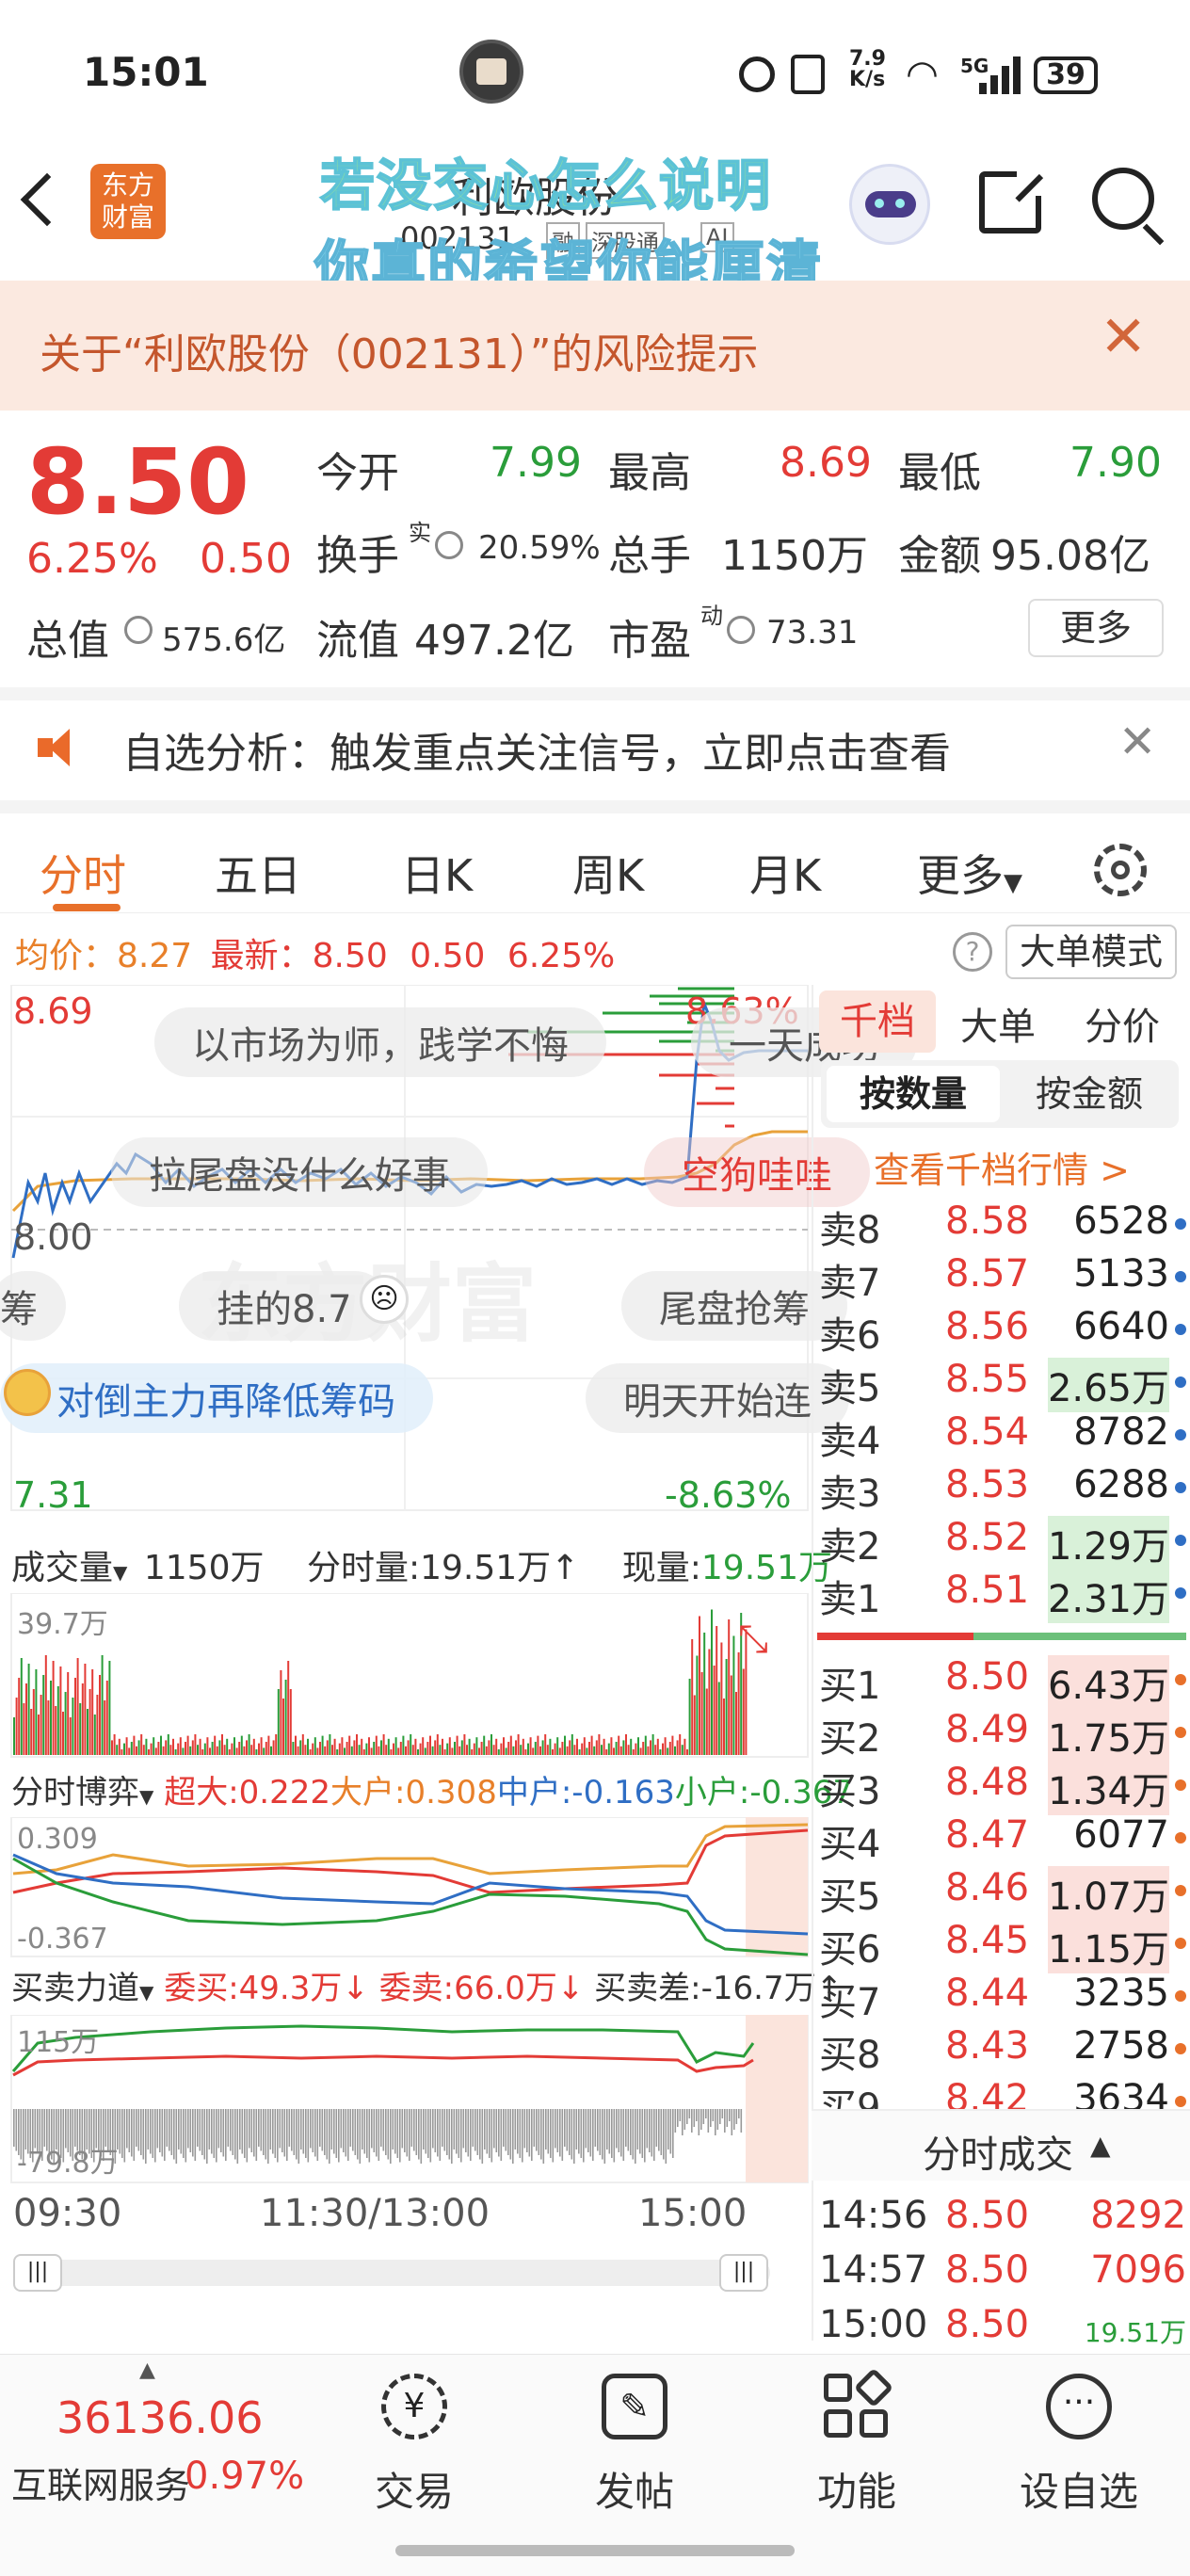 The width and height of the screenshot is (1190, 2576). What do you see at coordinates (1002, 1788) in the screenshot?
I see `bid-row: 买3 8.48 1.34万` at bounding box center [1002, 1788].